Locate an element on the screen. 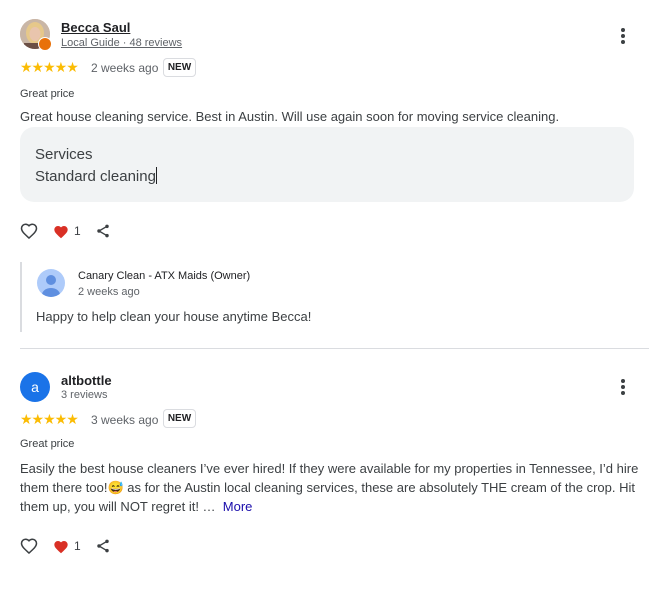 This screenshot has height=594, width=657. owner-name: Canary Clean - ATX Maids (Owner) is located at coordinates (164, 276).